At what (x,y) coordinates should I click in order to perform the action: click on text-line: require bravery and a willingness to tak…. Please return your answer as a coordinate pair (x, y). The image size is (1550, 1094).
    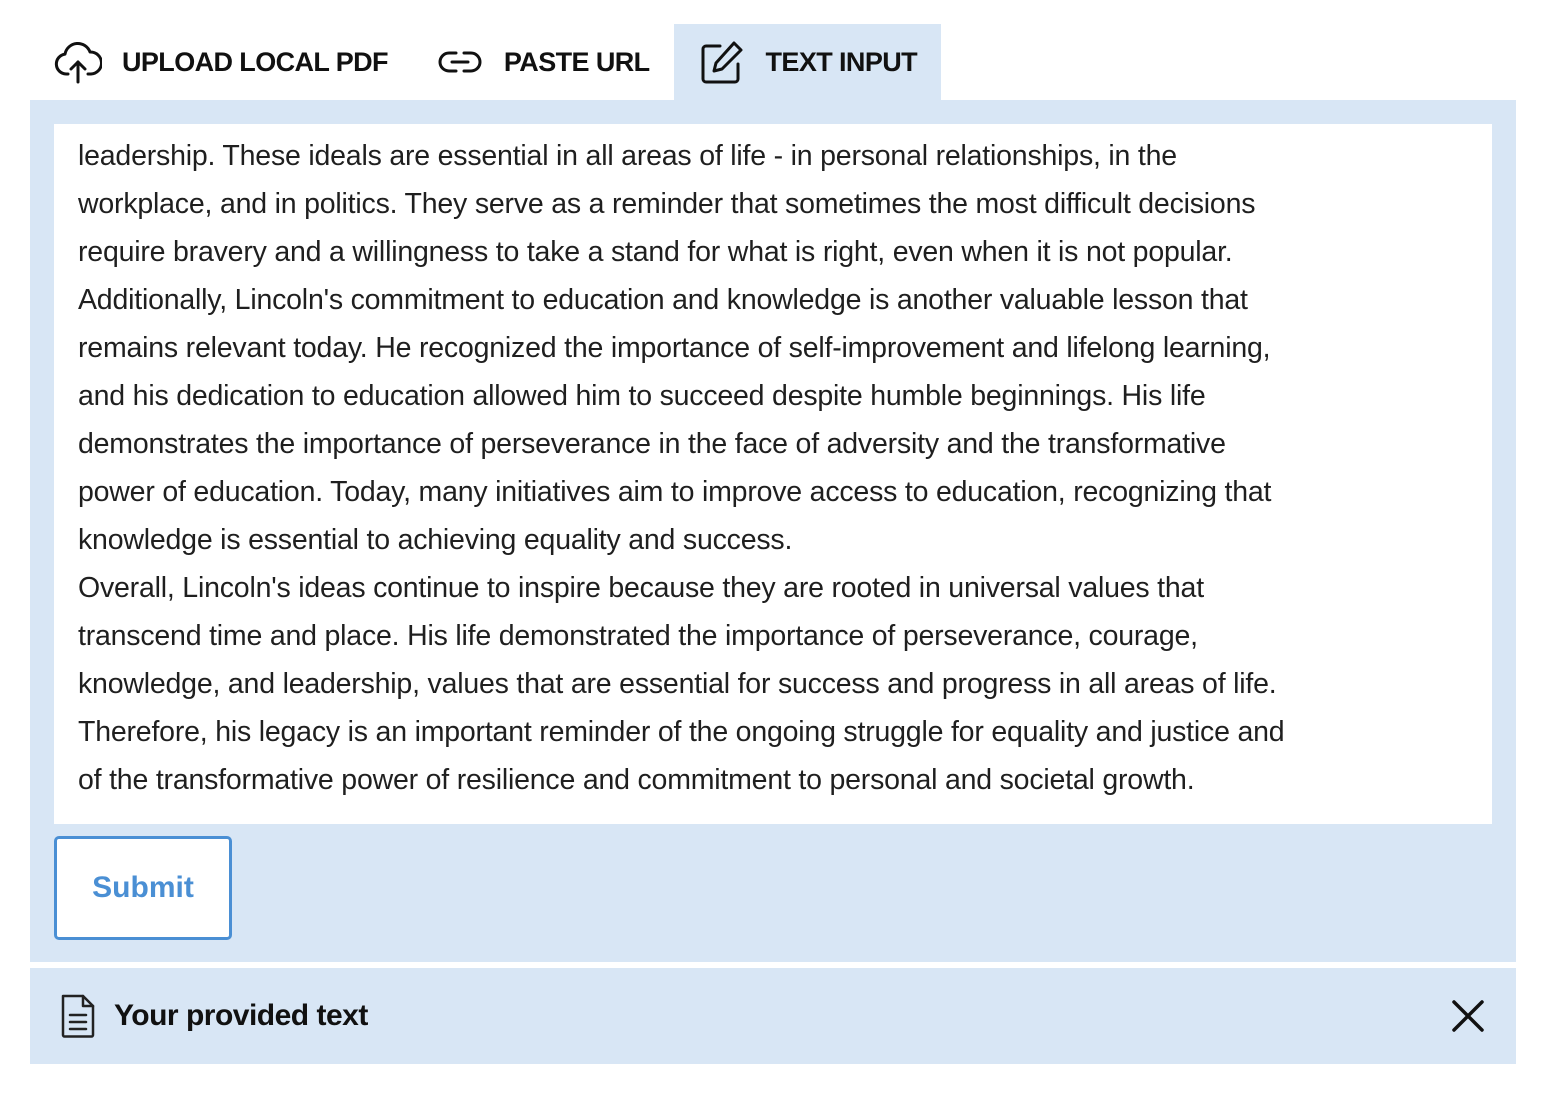
    Looking at the image, I should click on (655, 252).